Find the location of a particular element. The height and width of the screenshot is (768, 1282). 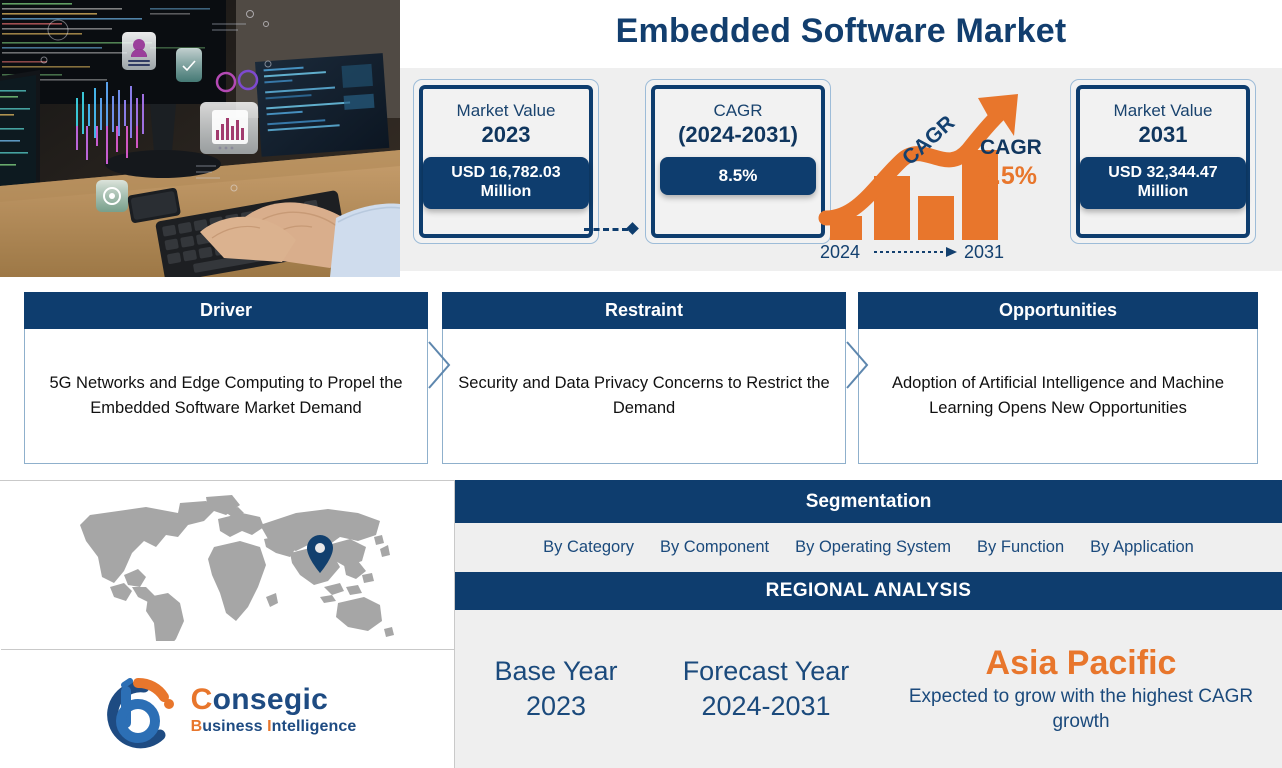

market-value-2031-card: Market Value 2031 USD 32,344.47 Million is located at coordinates (1163, 161).